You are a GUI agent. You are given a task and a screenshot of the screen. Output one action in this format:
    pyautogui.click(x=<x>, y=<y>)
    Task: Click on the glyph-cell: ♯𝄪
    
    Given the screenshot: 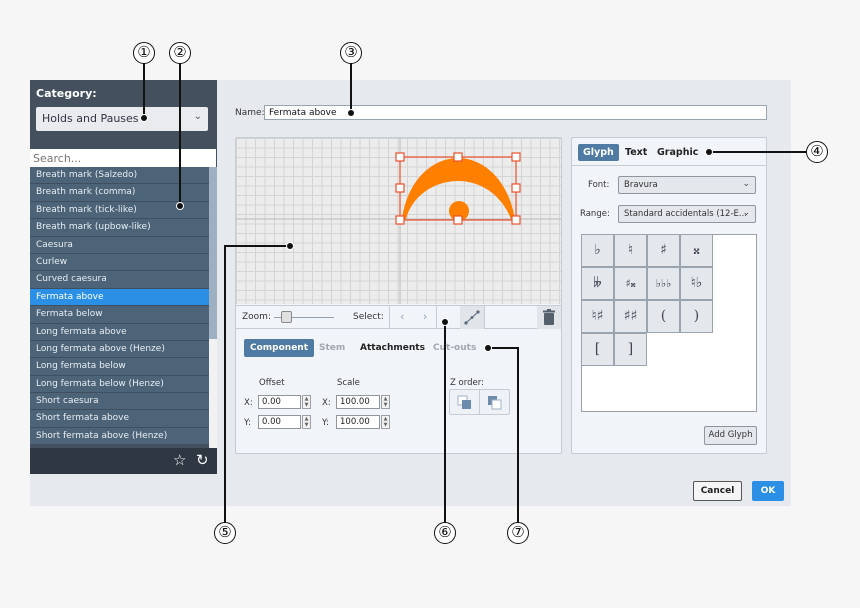 What is the action you would take?
    pyautogui.click(x=630, y=283)
    